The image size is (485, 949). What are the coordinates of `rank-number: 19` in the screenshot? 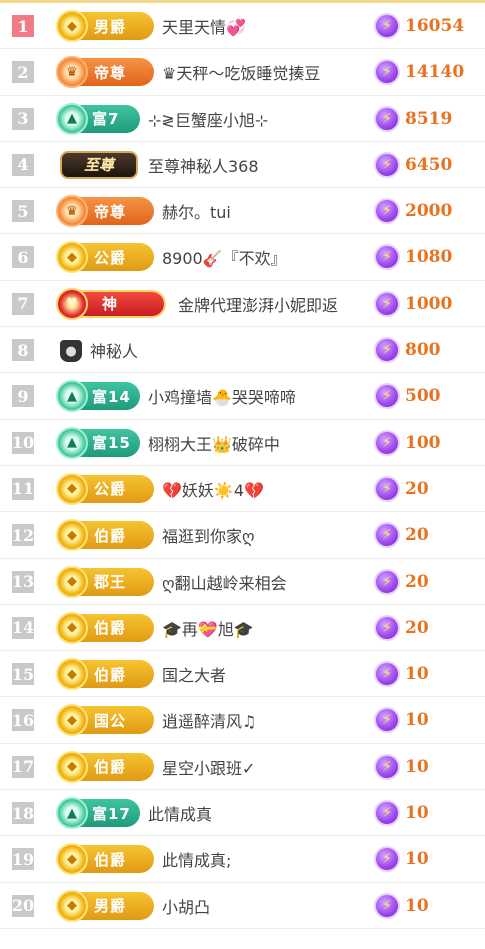 It's located at (23, 859).